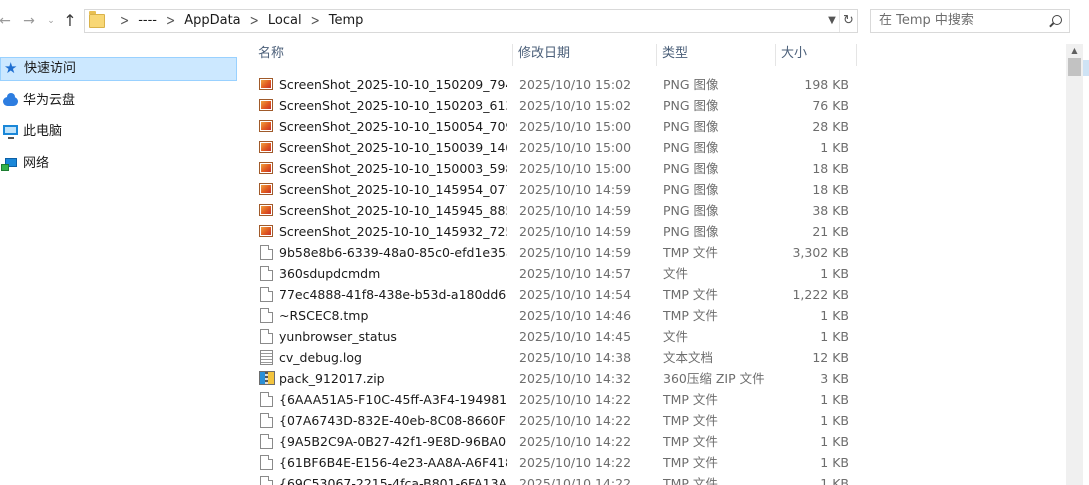 This screenshot has width=1089, height=485. I want to click on file-row: cv_debug.log 2025/10/10 14:38 文本文档 12 KB, so click(653, 357).